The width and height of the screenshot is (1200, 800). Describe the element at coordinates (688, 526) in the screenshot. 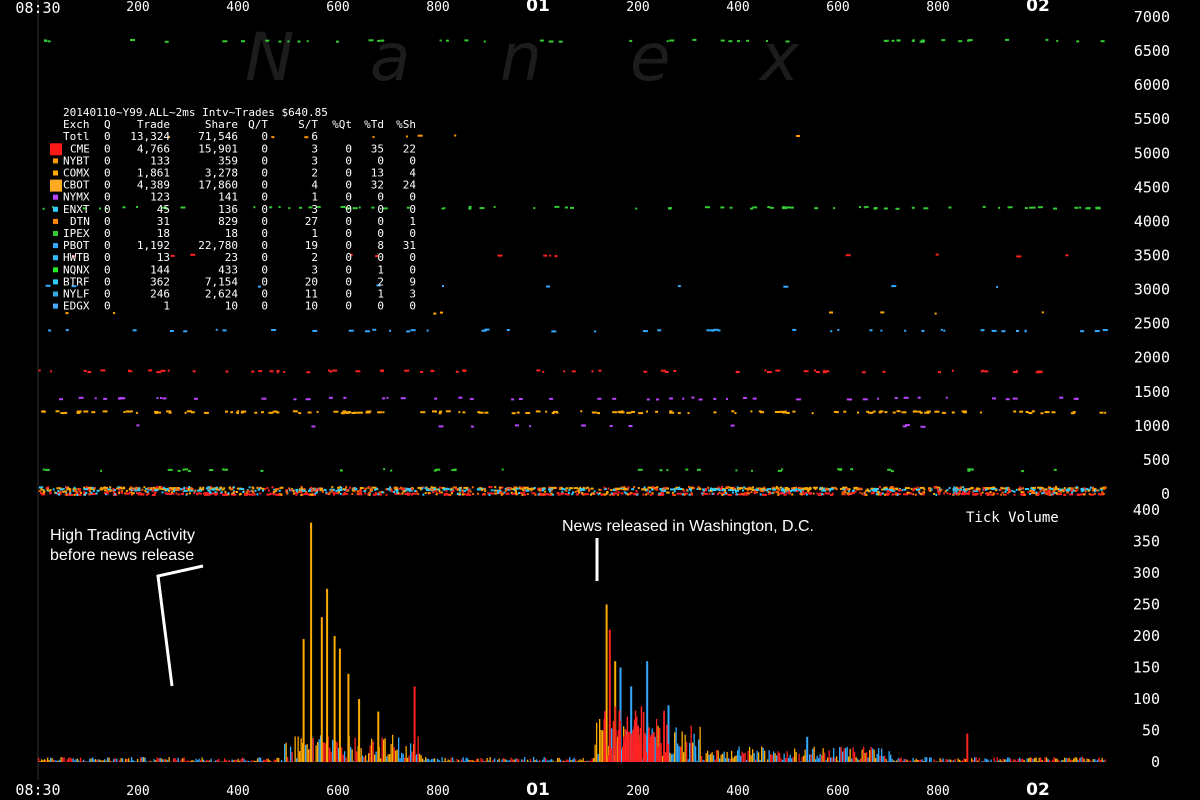

I see `annotation-right: News released in Washington, D.C.` at that location.